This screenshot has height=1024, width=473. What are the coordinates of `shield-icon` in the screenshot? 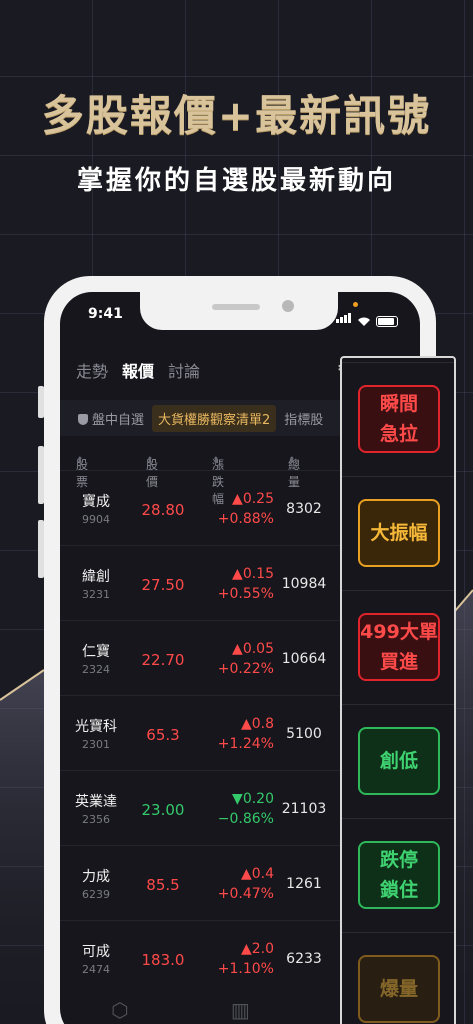 It's located at (83, 419).